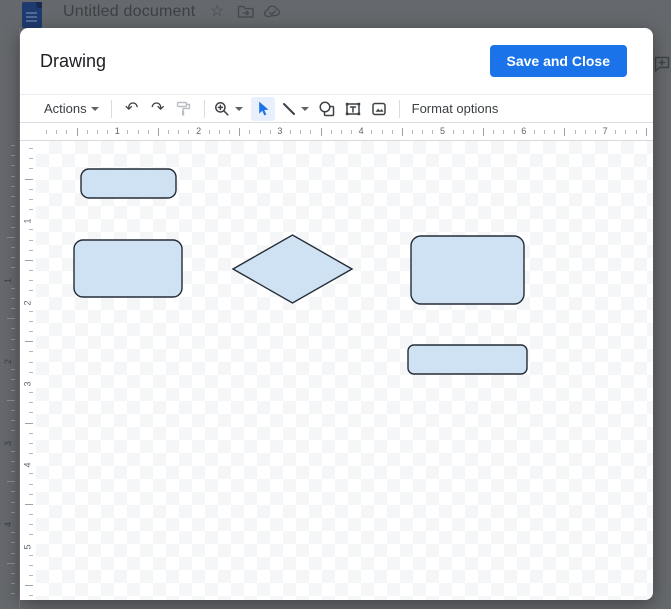 This screenshot has width=671, height=609. What do you see at coordinates (662, 64) in the screenshot?
I see `add-comment-icon` at bounding box center [662, 64].